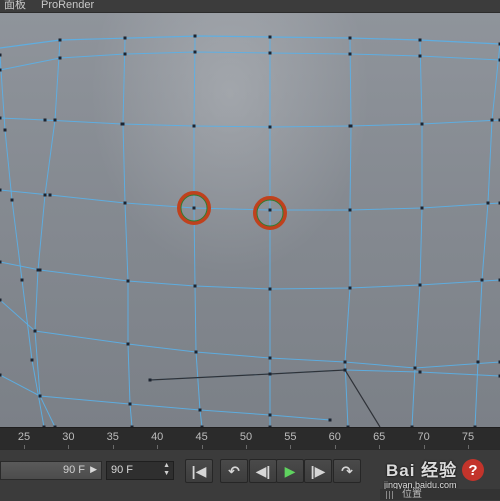  Describe the element at coordinates (318, 471) in the screenshot. I see `step-forward-button: |▶` at that location.